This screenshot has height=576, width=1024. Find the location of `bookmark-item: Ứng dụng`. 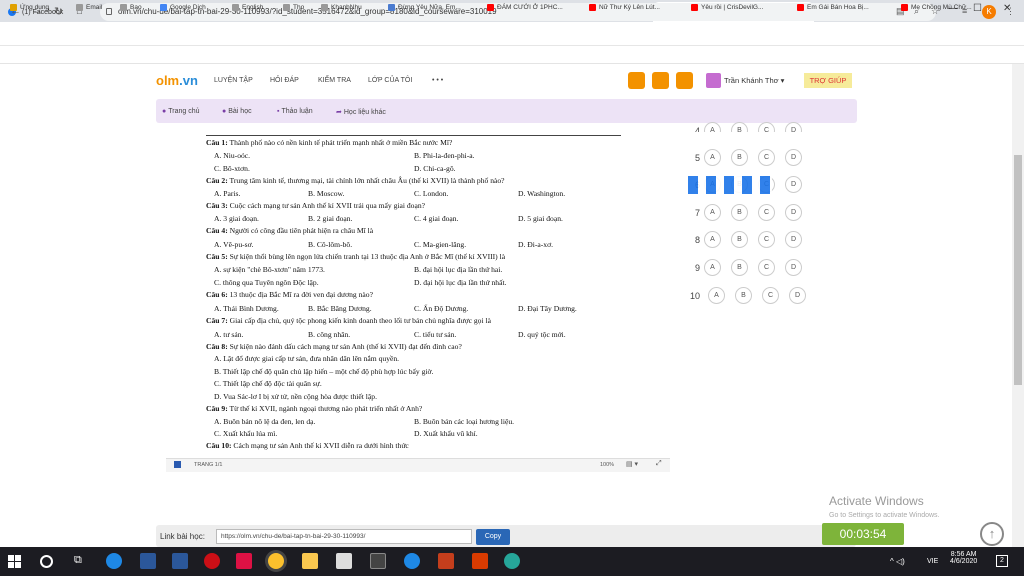

bookmark-item: Ứng dụng is located at coordinates (29, 7).